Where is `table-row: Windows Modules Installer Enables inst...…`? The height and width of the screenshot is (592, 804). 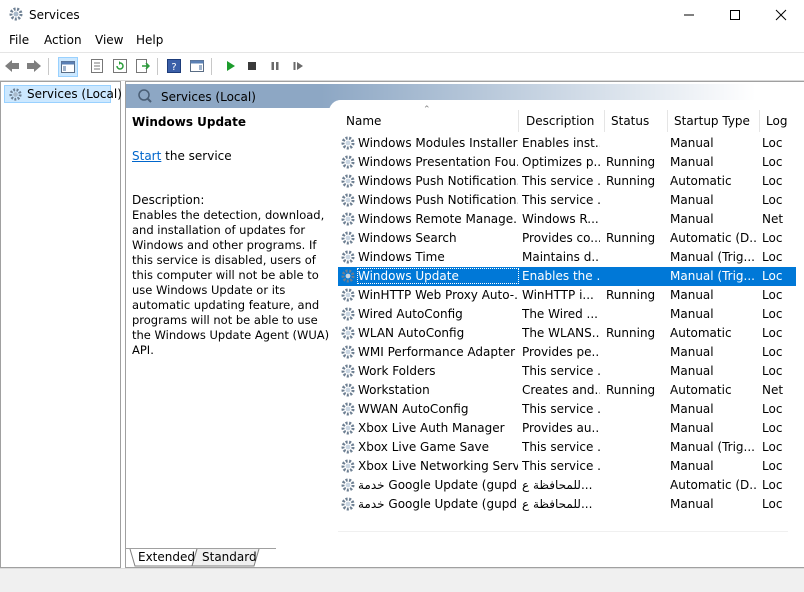
table-row: Windows Modules Installer Enables inst...… is located at coordinates (567, 143).